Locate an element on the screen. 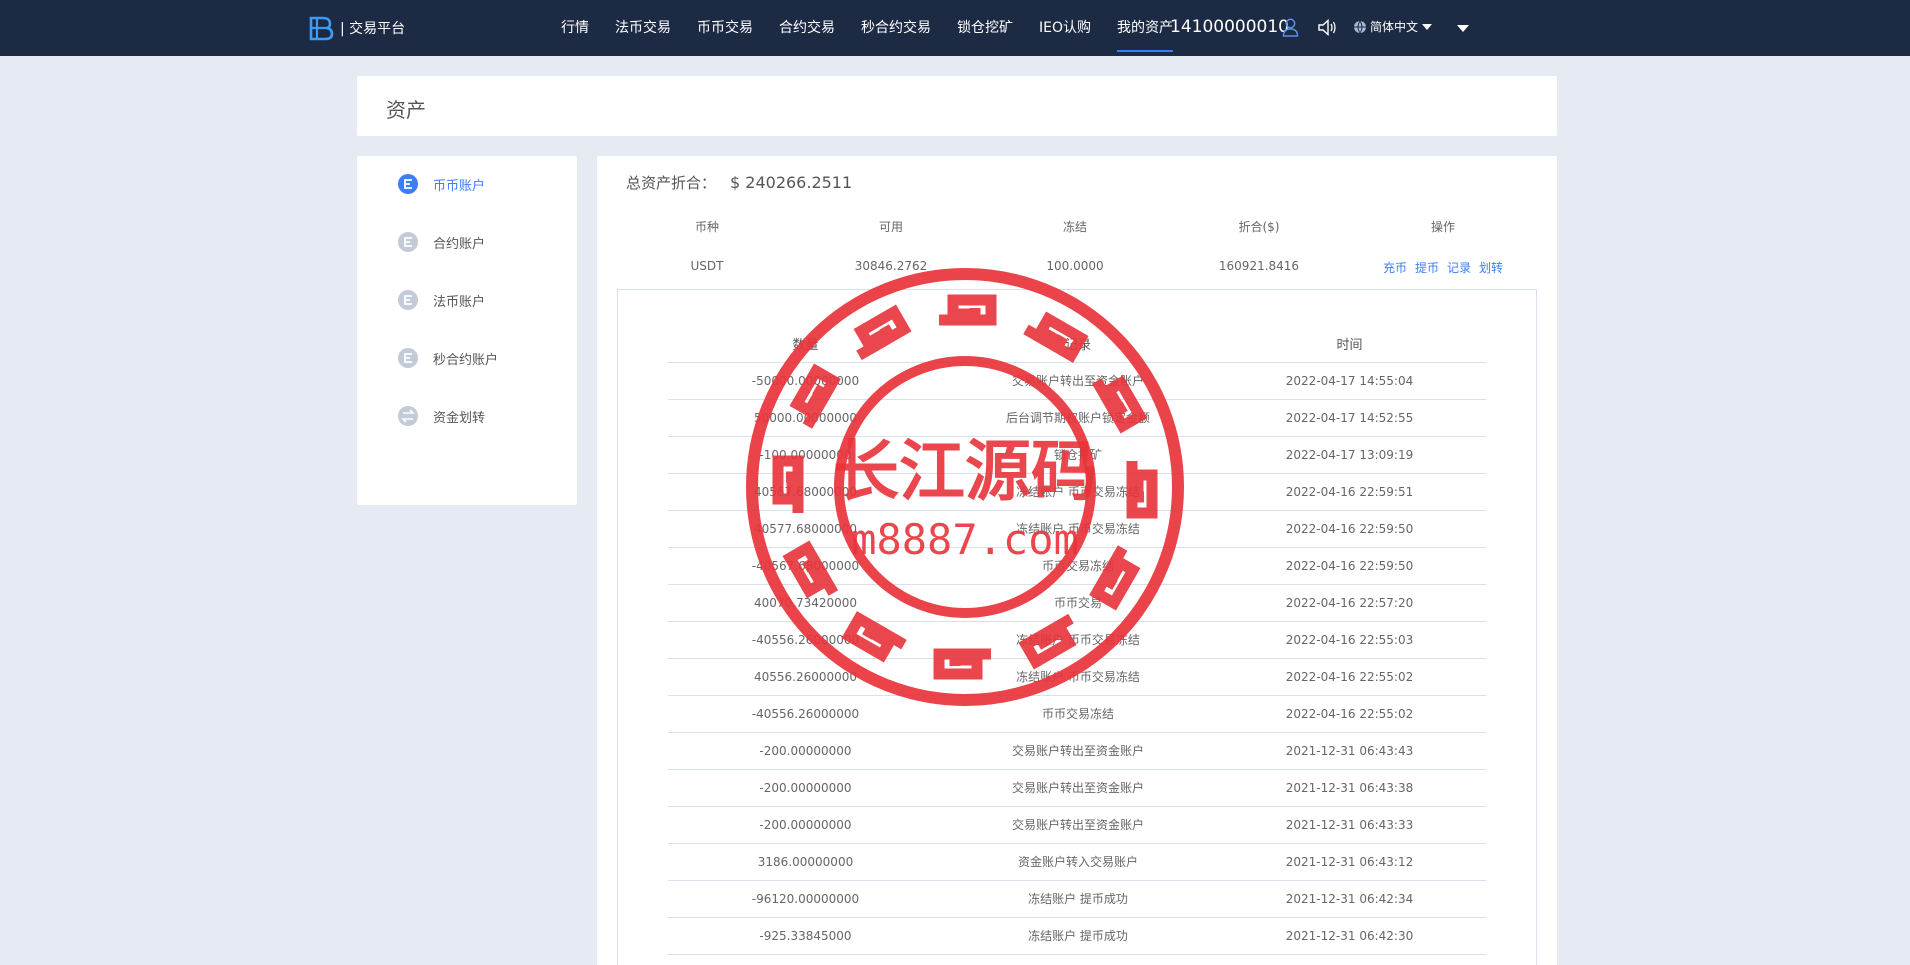 This screenshot has width=1910, height=965. sidebar-item-4: 资金划转 is located at coordinates (441, 416).